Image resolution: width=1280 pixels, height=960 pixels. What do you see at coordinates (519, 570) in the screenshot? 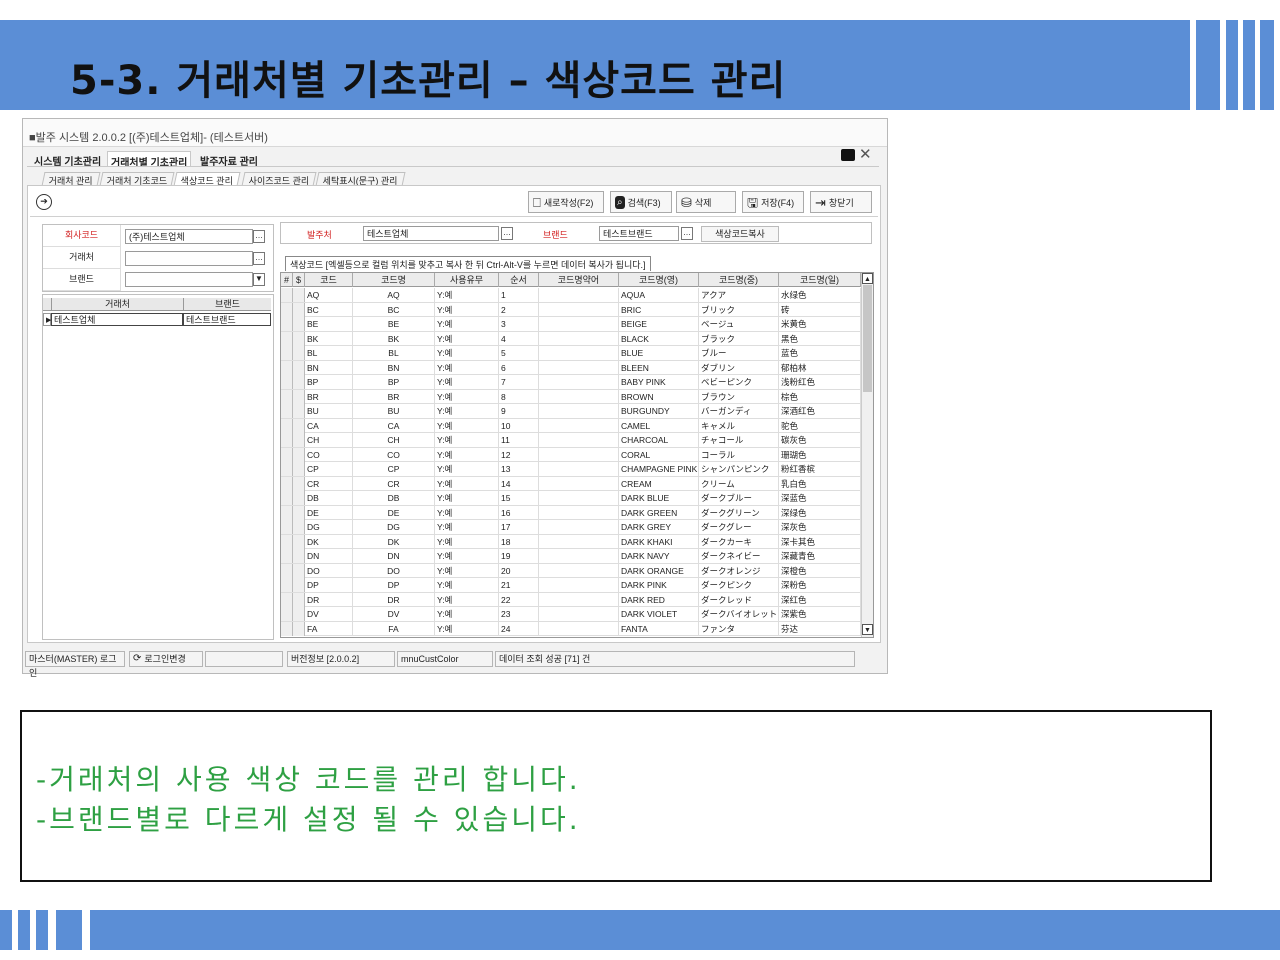
I see `cell-order: 20` at bounding box center [519, 570].